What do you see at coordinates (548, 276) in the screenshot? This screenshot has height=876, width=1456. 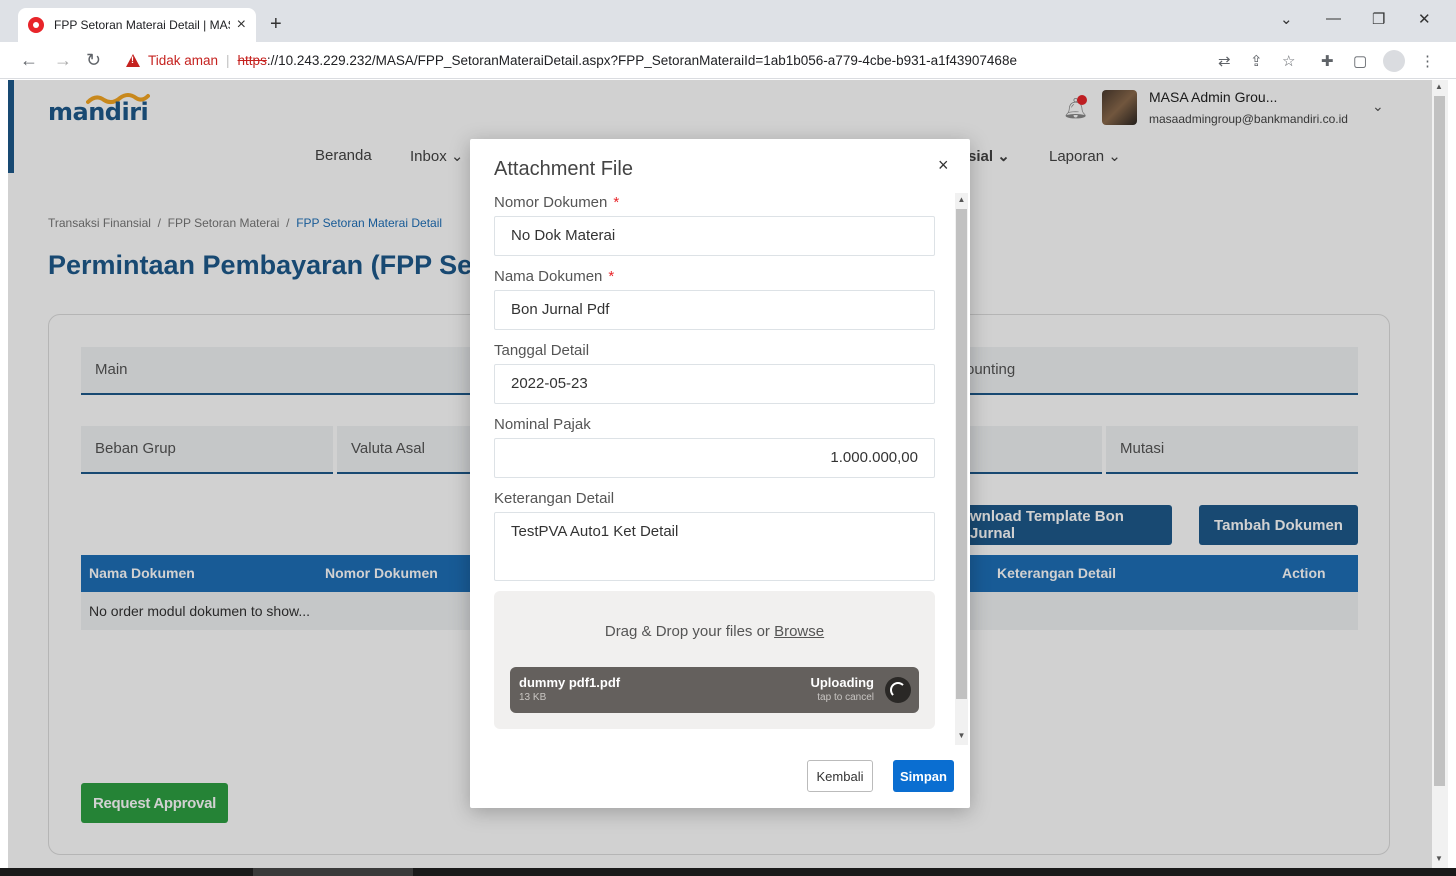 I see `nama-dokumen-label-text: Nama Dokumen` at bounding box center [548, 276].